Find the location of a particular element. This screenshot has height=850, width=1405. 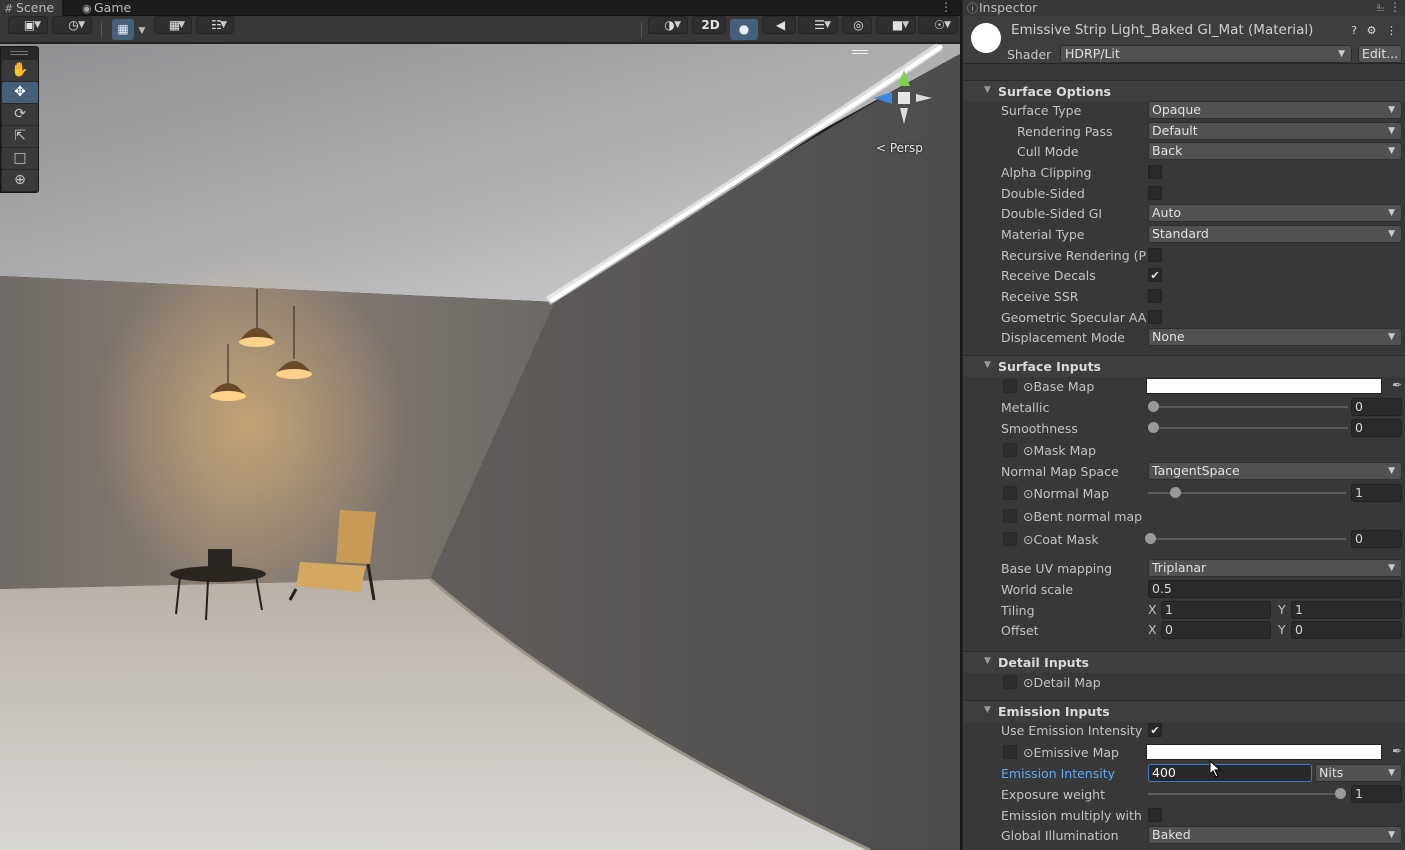

smoothness-slider-track is located at coordinates (1250, 428).